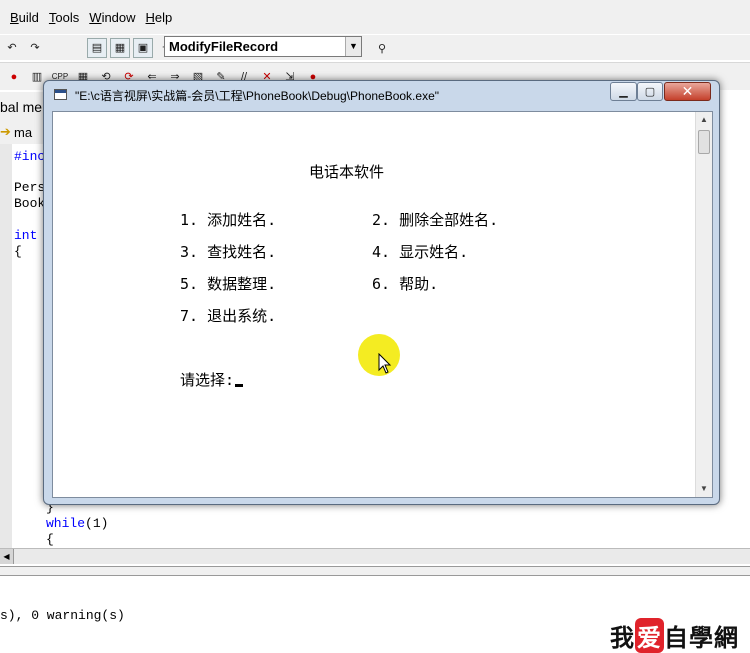 This screenshot has width=750, height=653. I want to click on window-list-icon: ▣, so click(143, 47).